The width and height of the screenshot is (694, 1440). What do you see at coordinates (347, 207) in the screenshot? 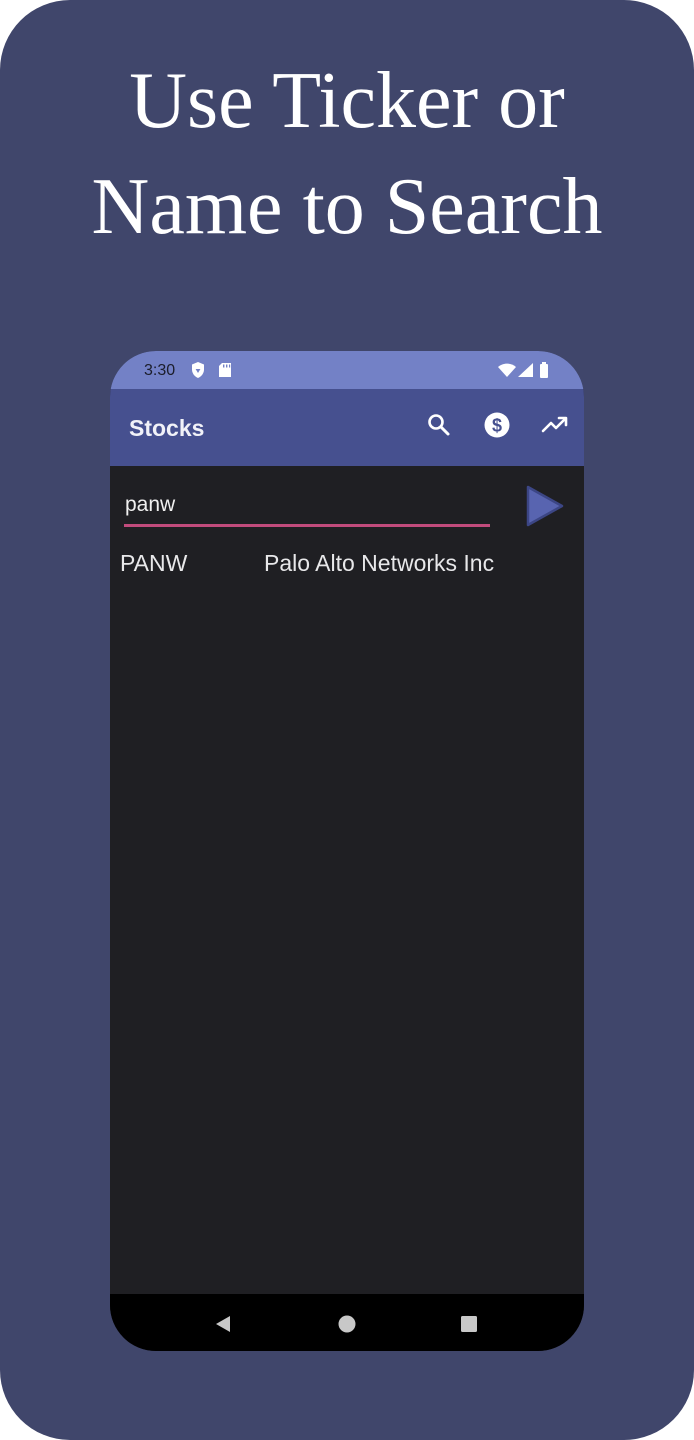
I see `headline-line-2: Name to Search` at bounding box center [347, 207].